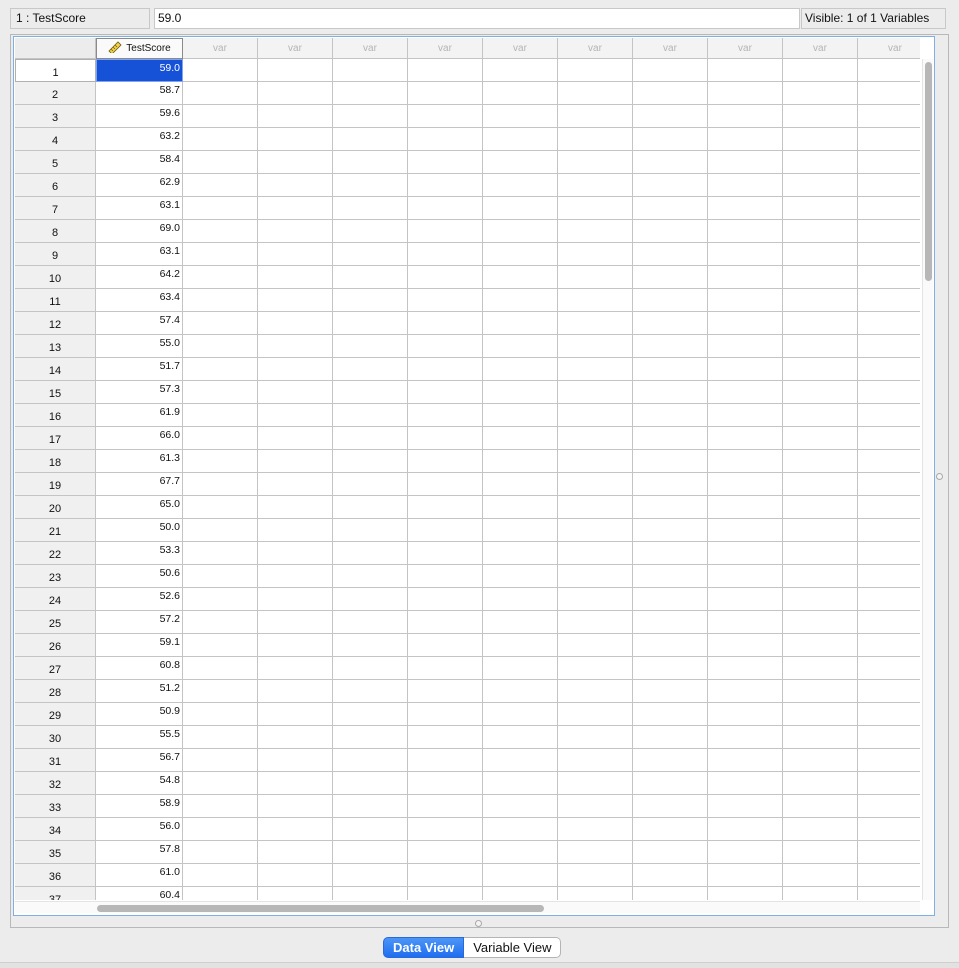  I want to click on row-header: 23, so click(55, 576).